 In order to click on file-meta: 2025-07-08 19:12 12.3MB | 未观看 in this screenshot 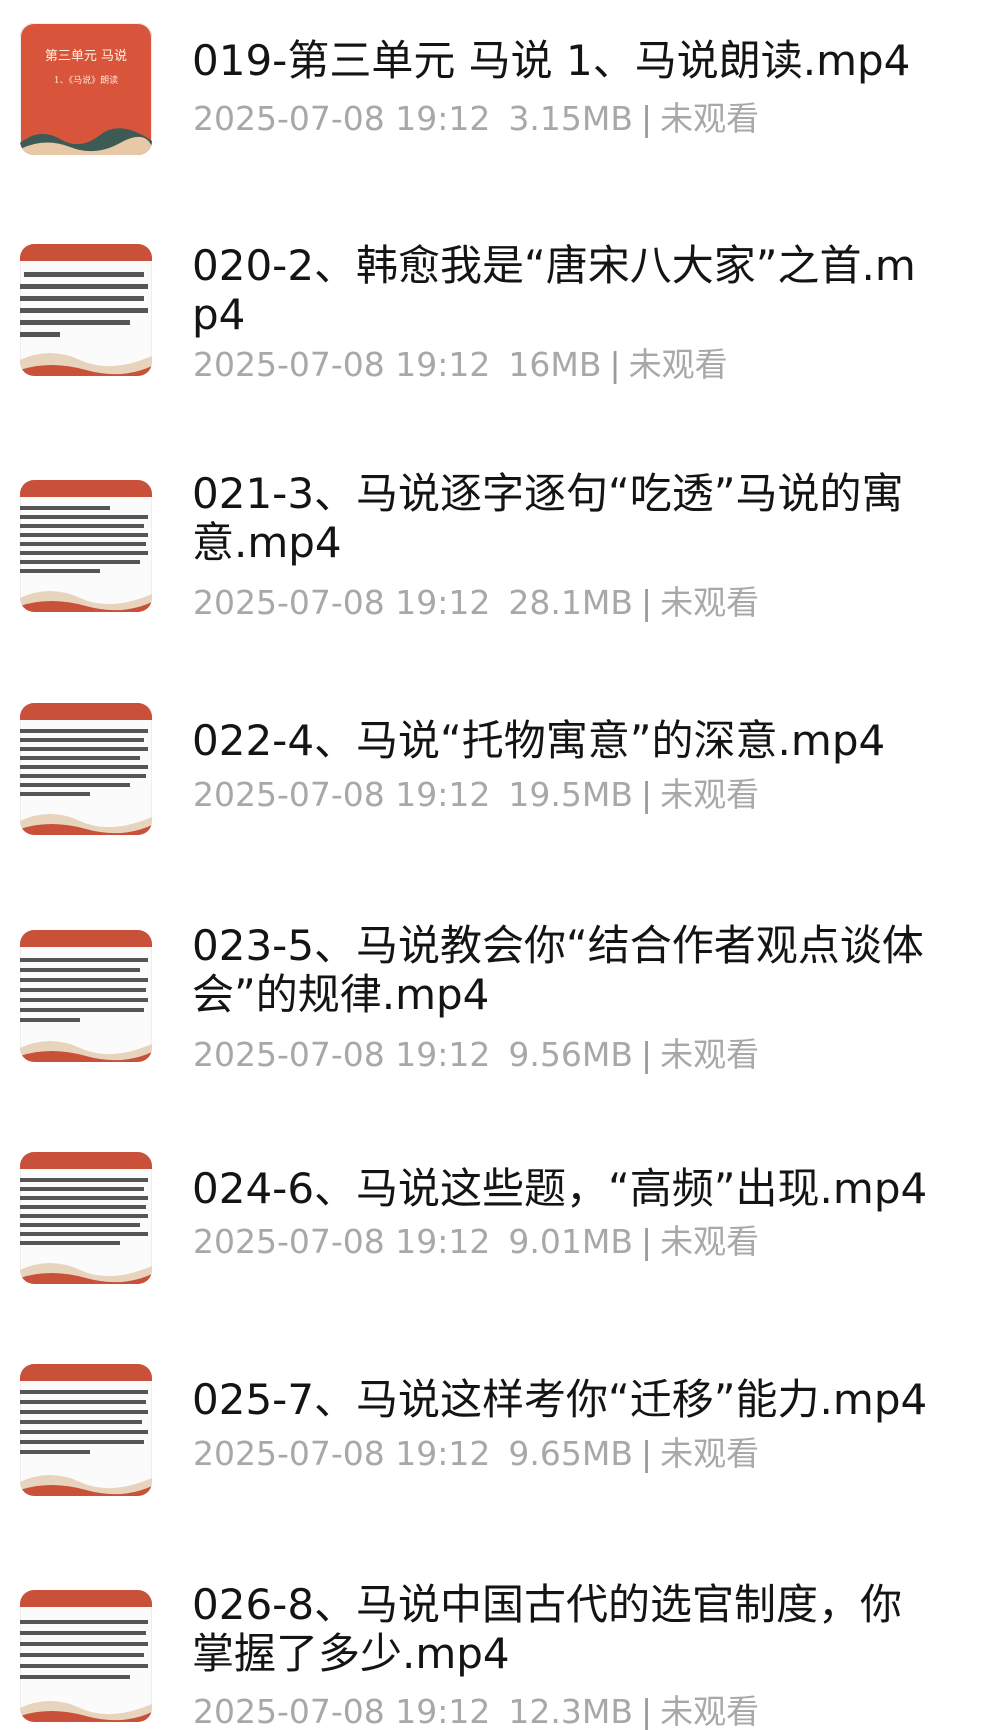, I will do `click(476, 1711)`.